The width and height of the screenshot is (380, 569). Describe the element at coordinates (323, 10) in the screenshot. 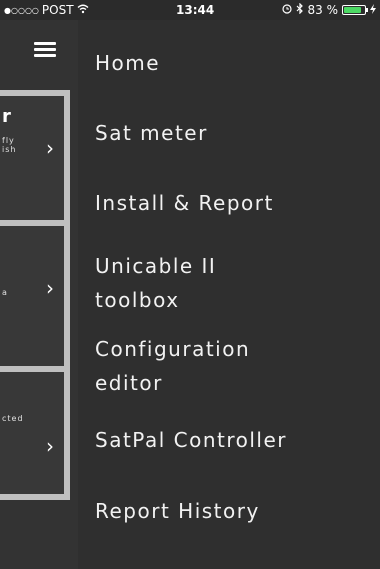

I see `battery-percent: 83 %` at that location.